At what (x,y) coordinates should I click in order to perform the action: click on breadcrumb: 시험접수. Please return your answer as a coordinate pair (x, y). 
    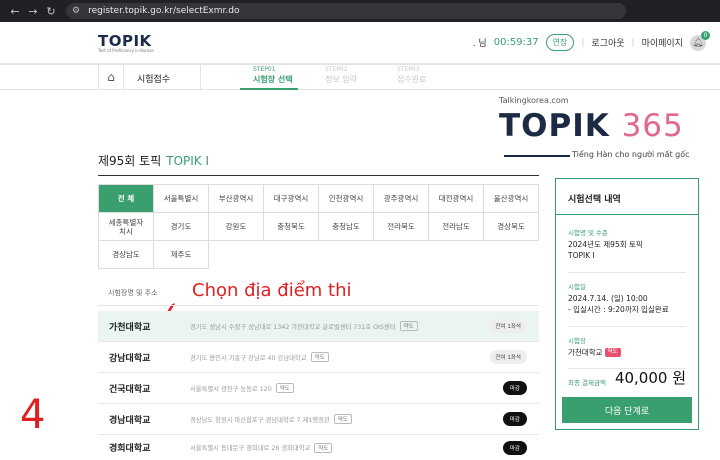
    Looking at the image, I should click on (154, 80).